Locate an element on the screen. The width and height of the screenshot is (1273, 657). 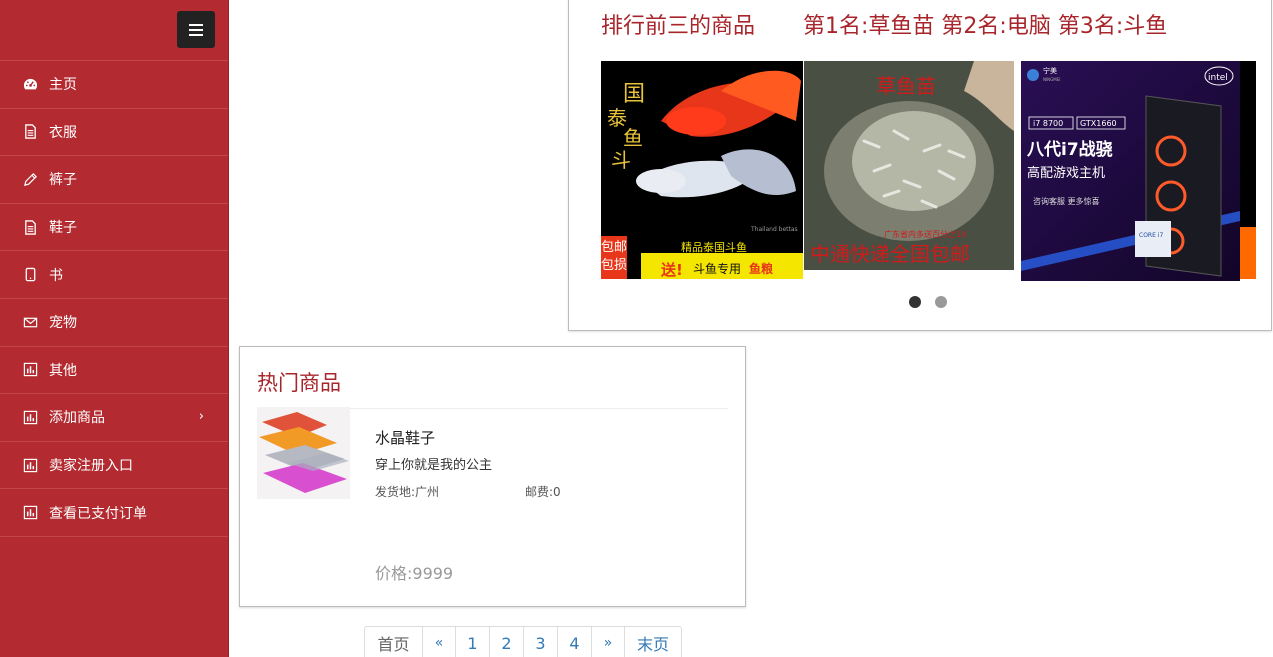
menu-toggle-button is located at coordinates (196, 29).